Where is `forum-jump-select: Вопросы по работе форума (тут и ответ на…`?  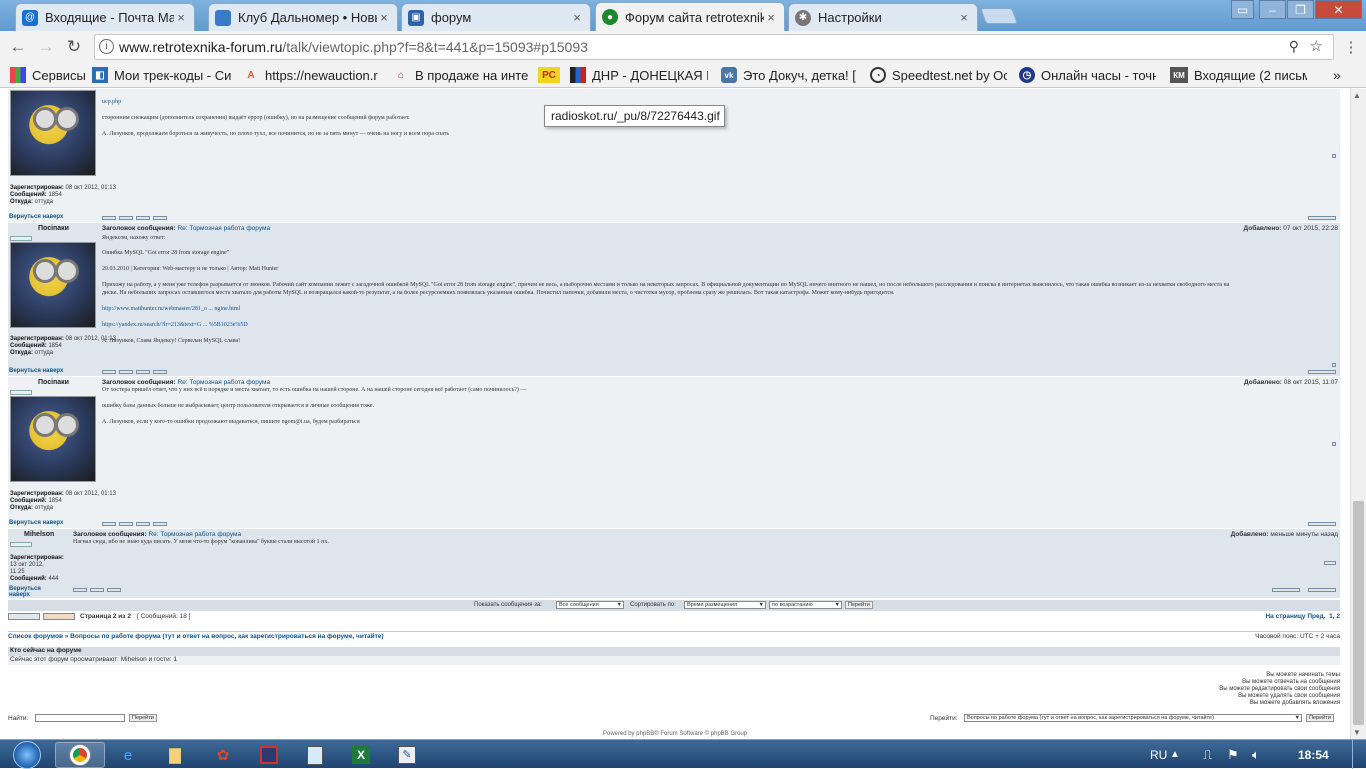
forum-jump-select: Вопросы по работе форума (тут и ответ на… is located at coordinates (1133, 718).